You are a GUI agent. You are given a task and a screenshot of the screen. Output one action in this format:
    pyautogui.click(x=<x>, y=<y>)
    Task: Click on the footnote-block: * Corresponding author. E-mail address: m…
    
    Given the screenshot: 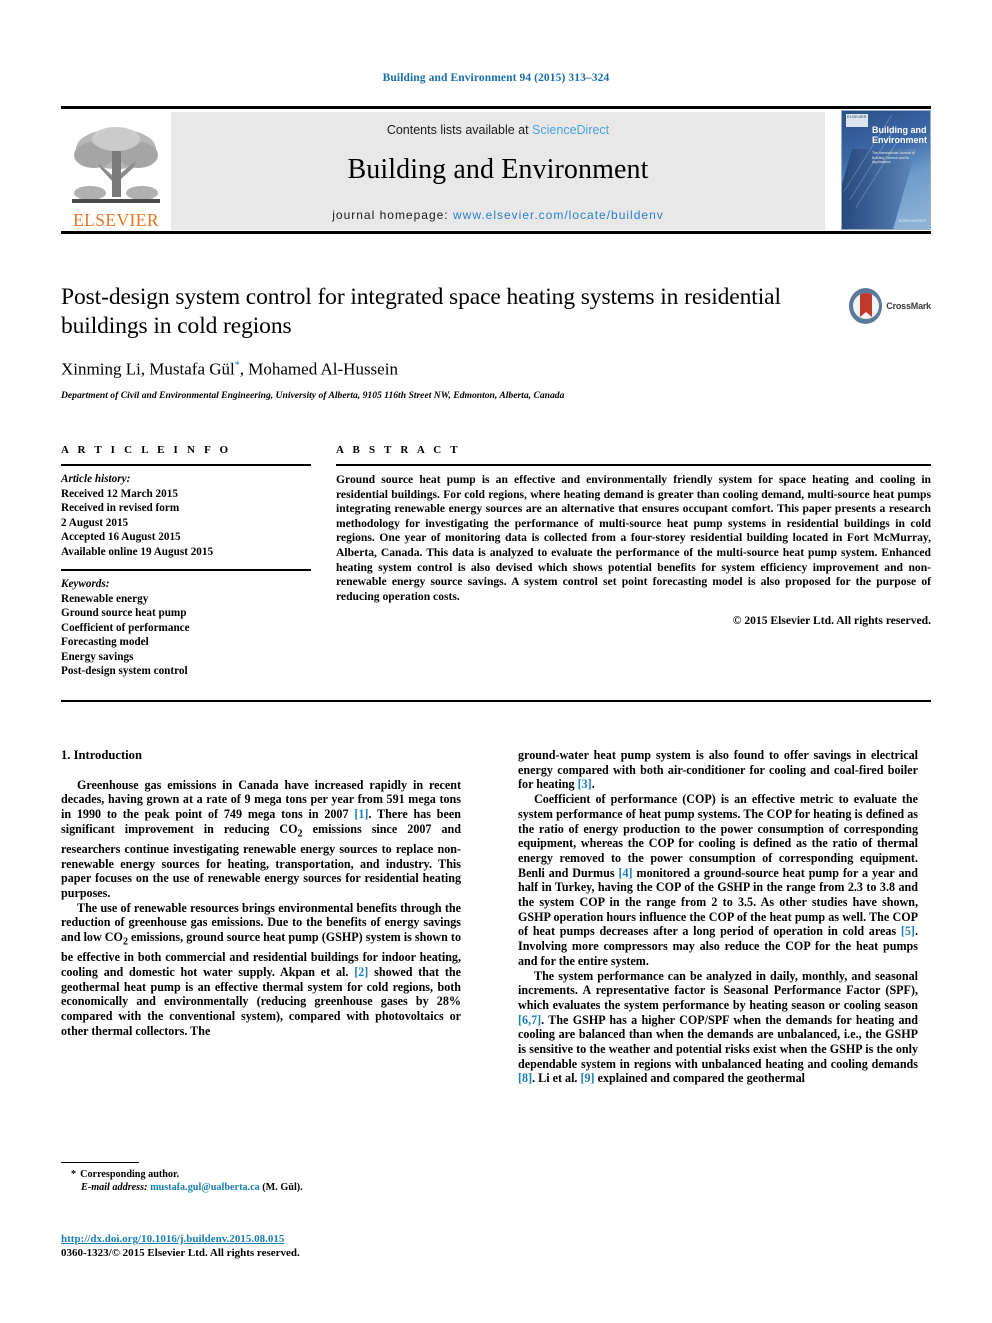 What is the action you would take?
    pyautogui.click(x=261, y=1178)
    